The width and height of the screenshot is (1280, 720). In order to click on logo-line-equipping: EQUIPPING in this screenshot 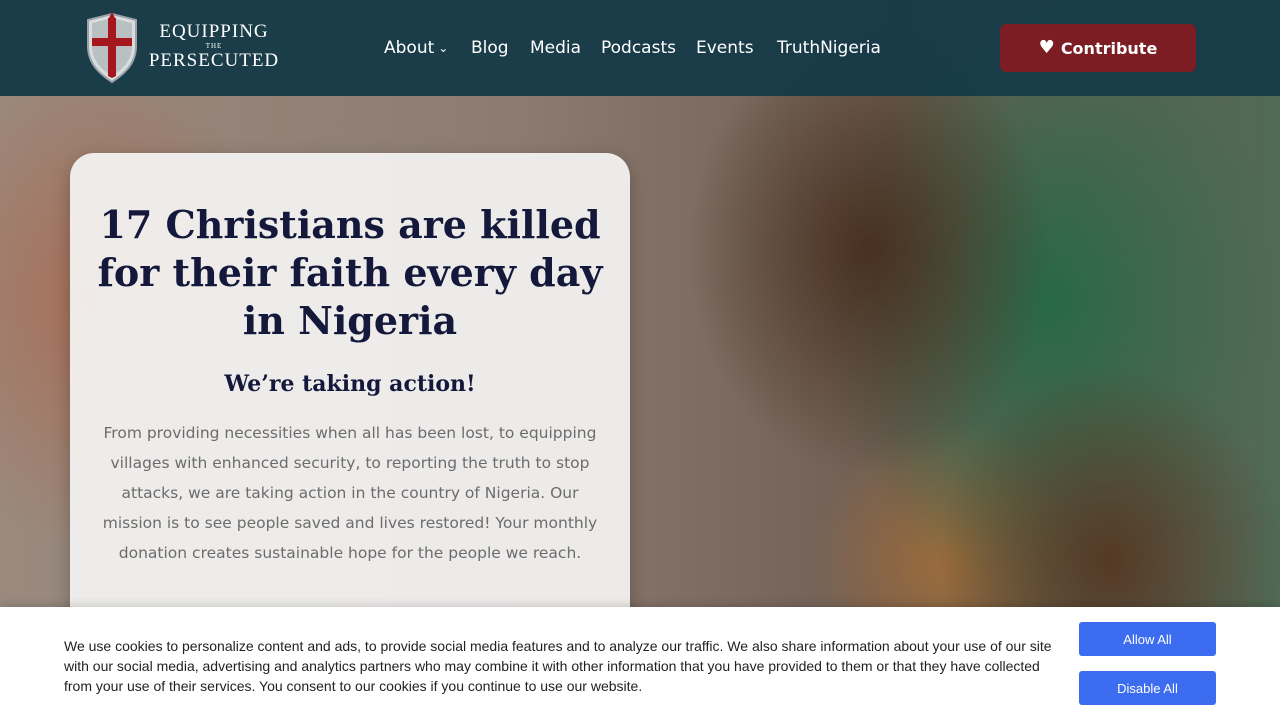, I will do `click(214, 31)`.